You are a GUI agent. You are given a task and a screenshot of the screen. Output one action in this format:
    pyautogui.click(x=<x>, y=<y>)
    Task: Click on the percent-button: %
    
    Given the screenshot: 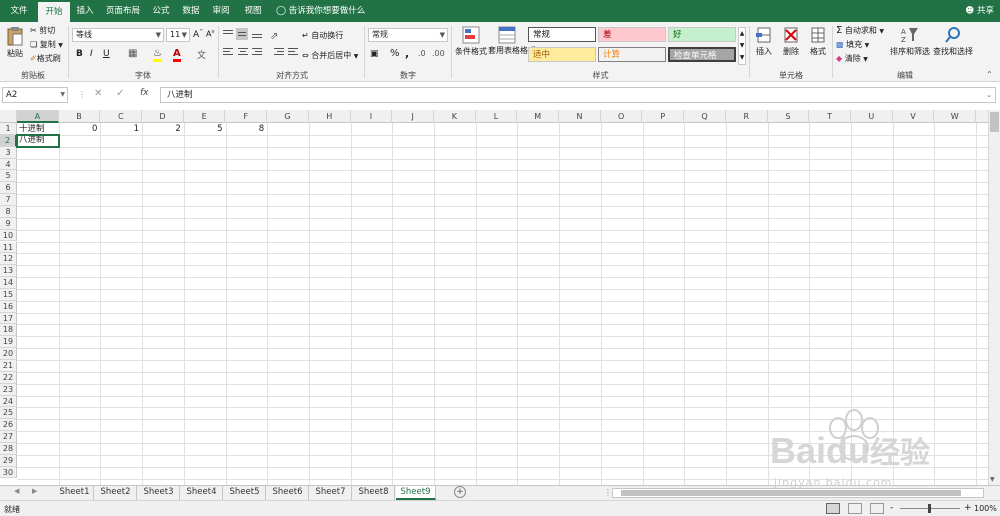 What is the action you would take?
    pyautogui.click(x=395, y=53)
    